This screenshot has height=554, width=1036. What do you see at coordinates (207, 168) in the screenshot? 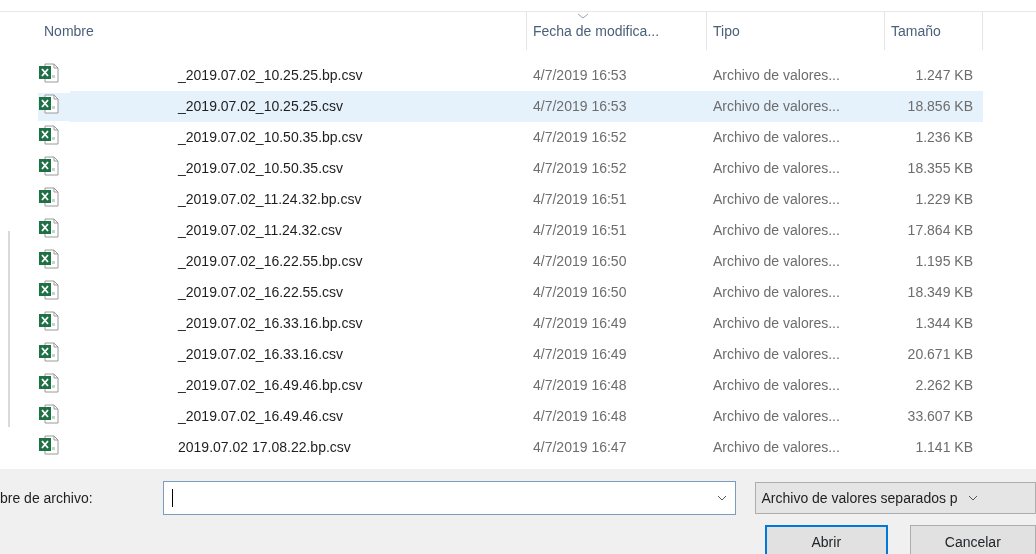
I see `file-name: _2019.07.02_10.50.35.csv` at bounding box center [207, 168].